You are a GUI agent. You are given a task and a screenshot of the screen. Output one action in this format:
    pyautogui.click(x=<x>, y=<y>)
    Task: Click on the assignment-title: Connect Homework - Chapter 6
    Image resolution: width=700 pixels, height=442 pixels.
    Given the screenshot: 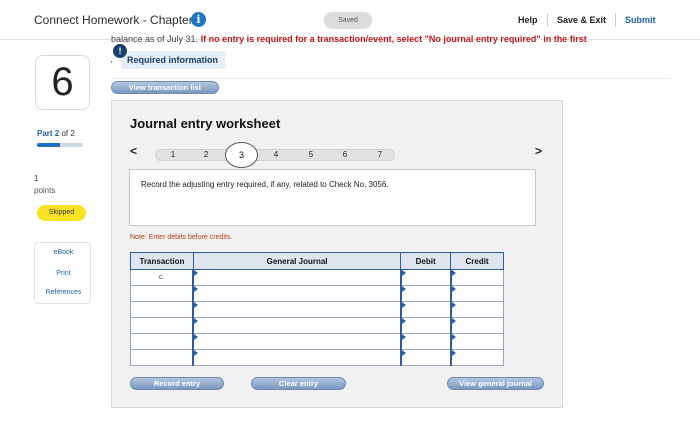 What is the action you would take?
    pyautogui.click(x=118, y=20)
    